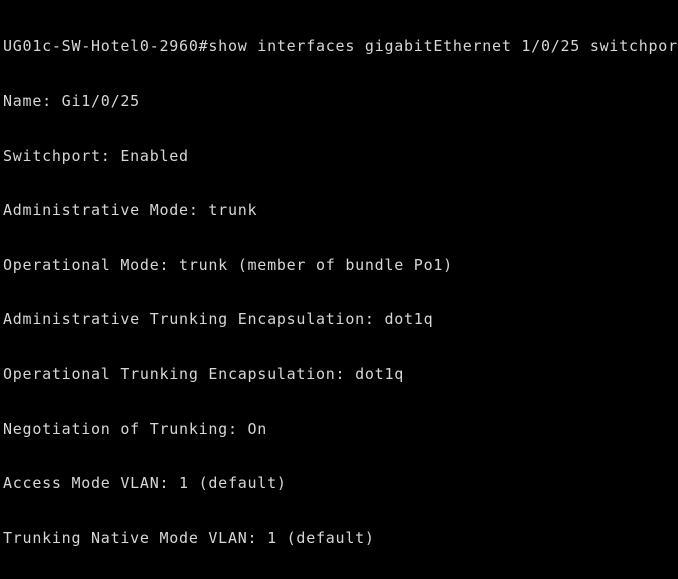  I want to click on console-line-name: Name: Gi1/0/25, so click(71, 101).